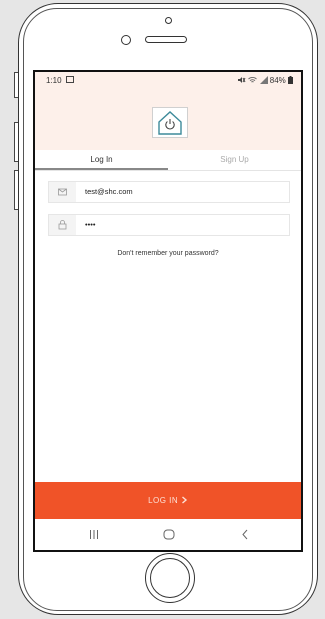  Describe the element at coordinates (182, 192) in the screenshot. I see `email-input` at that location.